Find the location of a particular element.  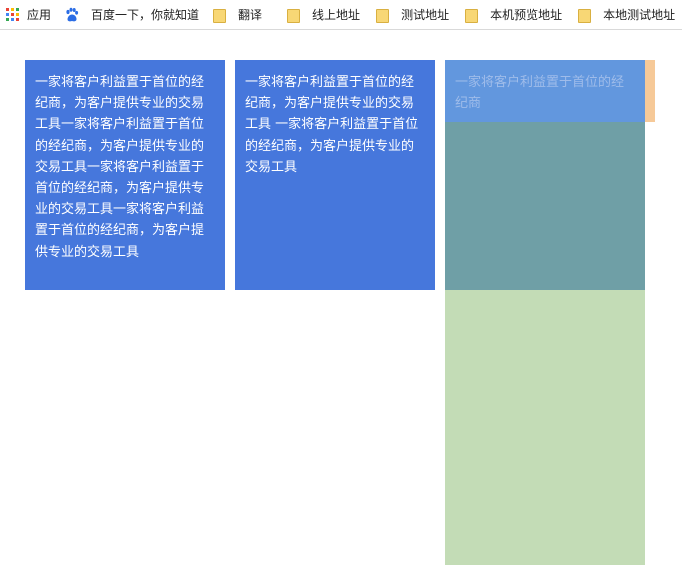

bookmark-folder-online: 线上地址 is located at coordinates (323, 14).